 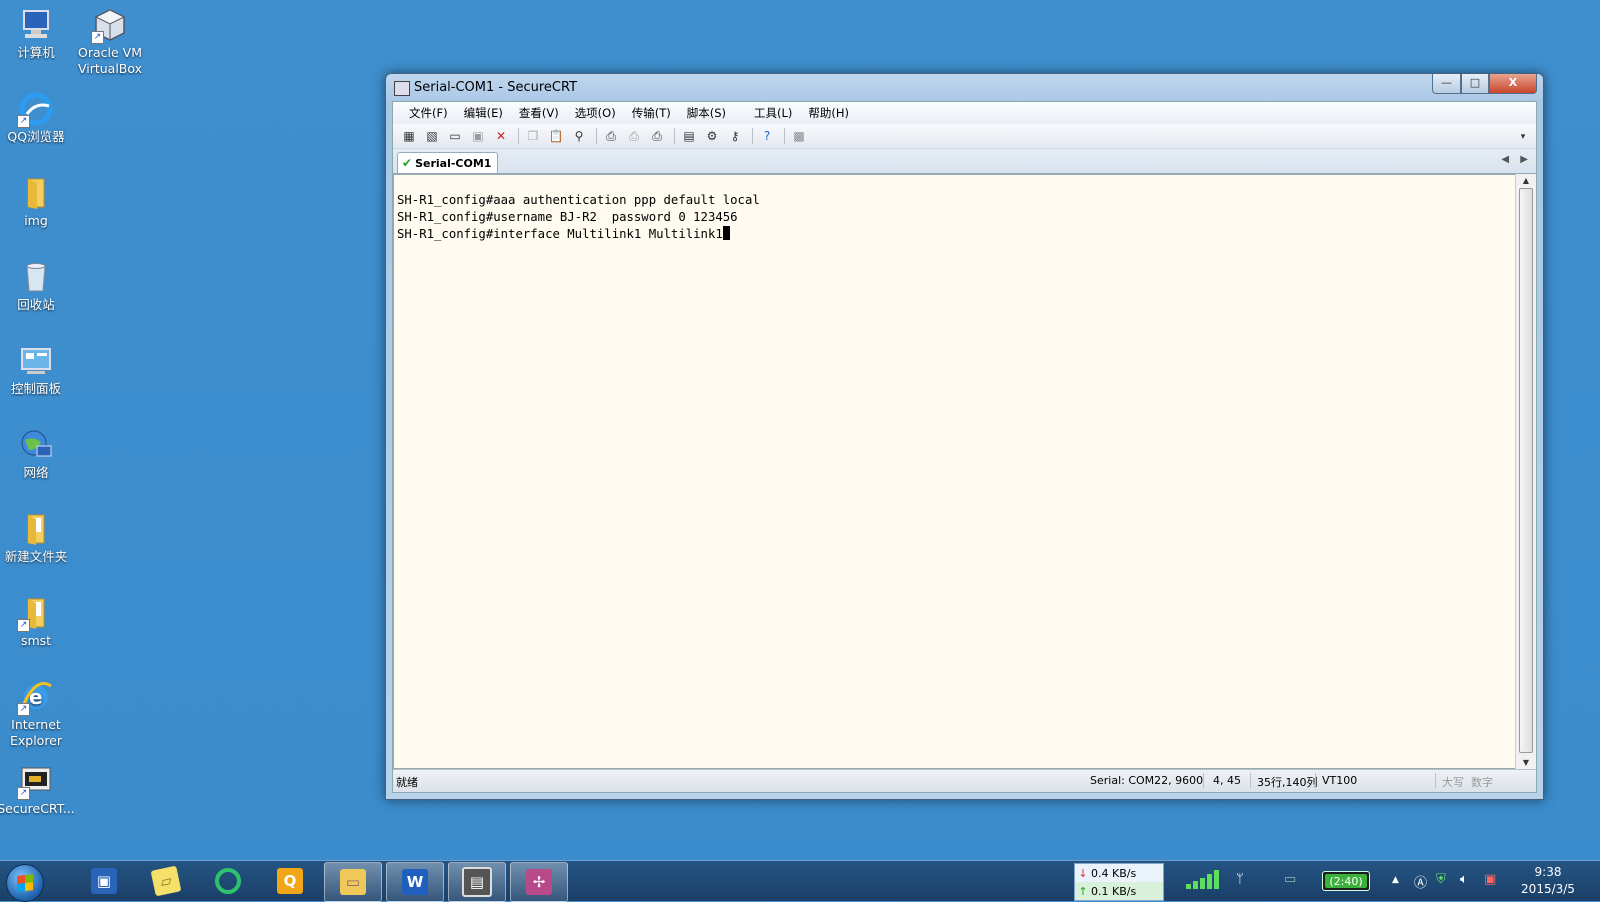 What do you see at coordinates (1446, 84) in the screenshot?
I see `minimize-button: —` at bounding box center [1446, 84].